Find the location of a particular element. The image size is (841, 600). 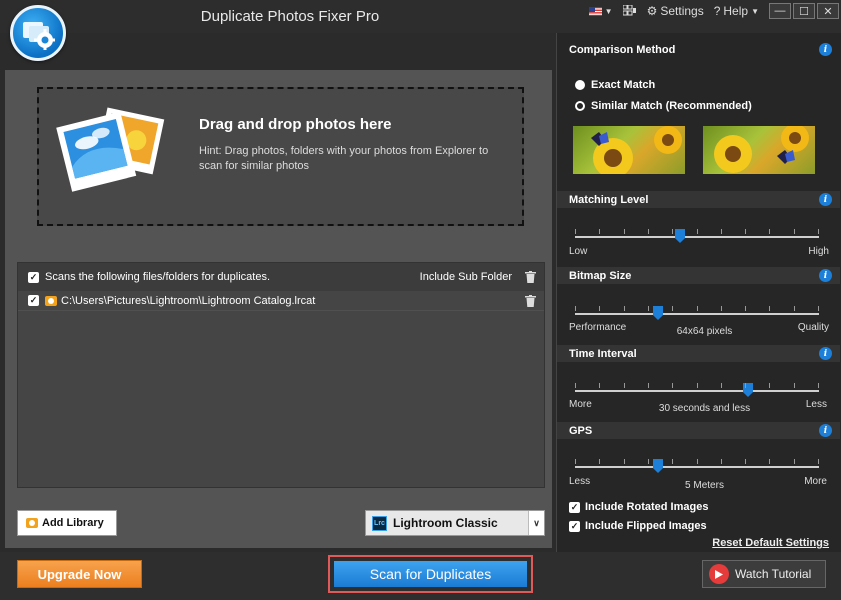

matching-level-label: Matching Level is located at coordinates (609, 199).